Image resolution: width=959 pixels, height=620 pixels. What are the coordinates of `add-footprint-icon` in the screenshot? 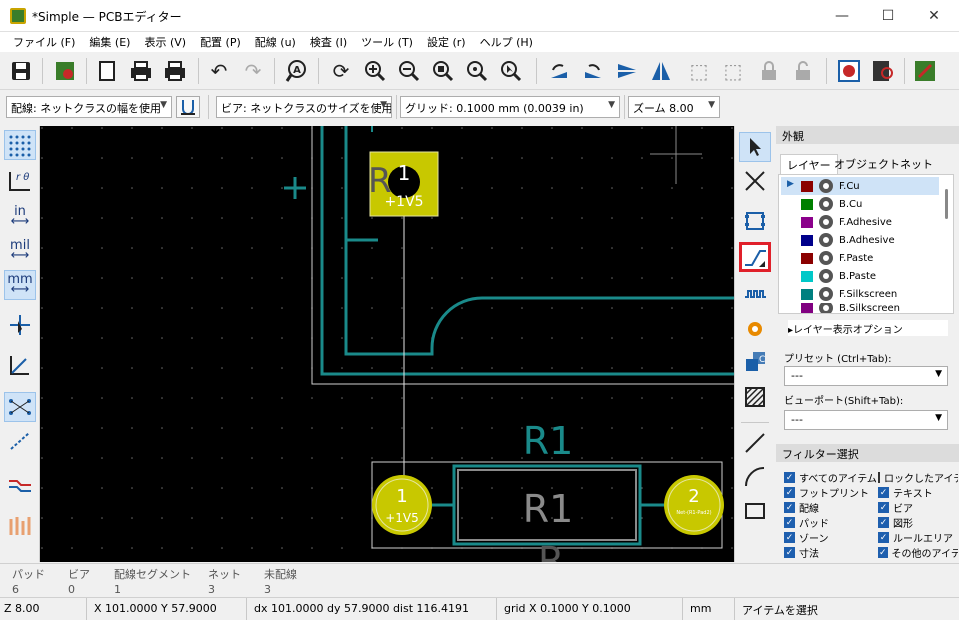 It's located at (755, 221).